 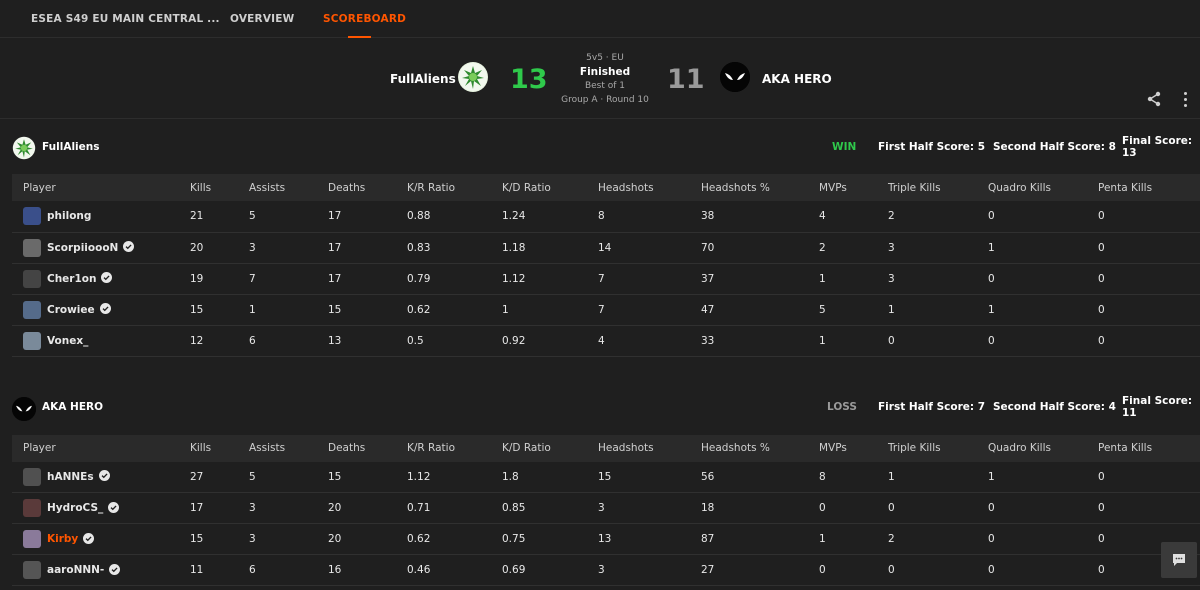 I want to click on cell-headshots-pct: 56, so click(x=760, y=477).